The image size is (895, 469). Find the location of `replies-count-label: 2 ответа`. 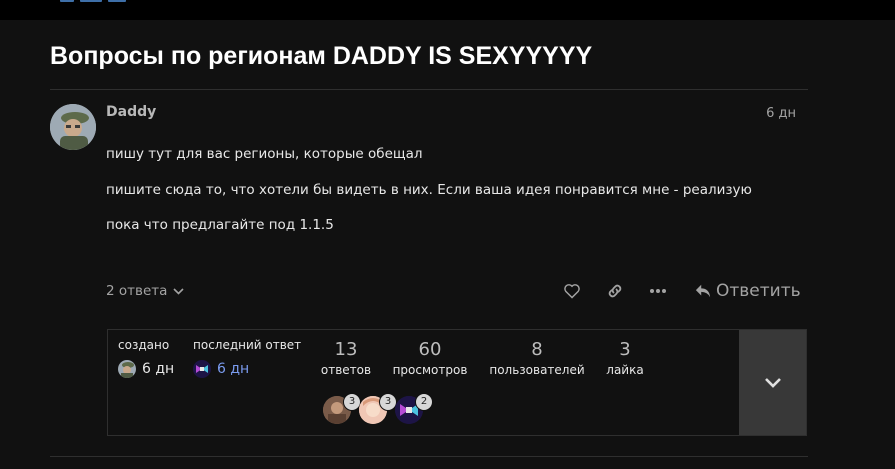

replies-count-label: 2 ответа is located at coordinates (137, 291).